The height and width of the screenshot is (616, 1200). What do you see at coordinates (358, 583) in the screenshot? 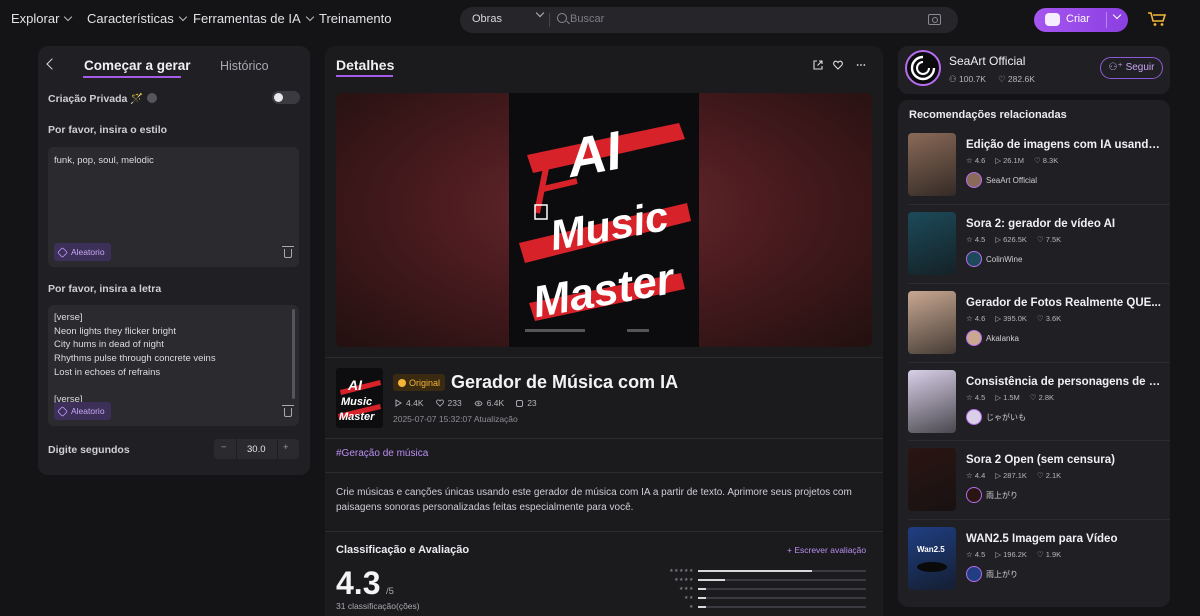
I see `rating-score: 4.3` at bounding box center [358, 583].